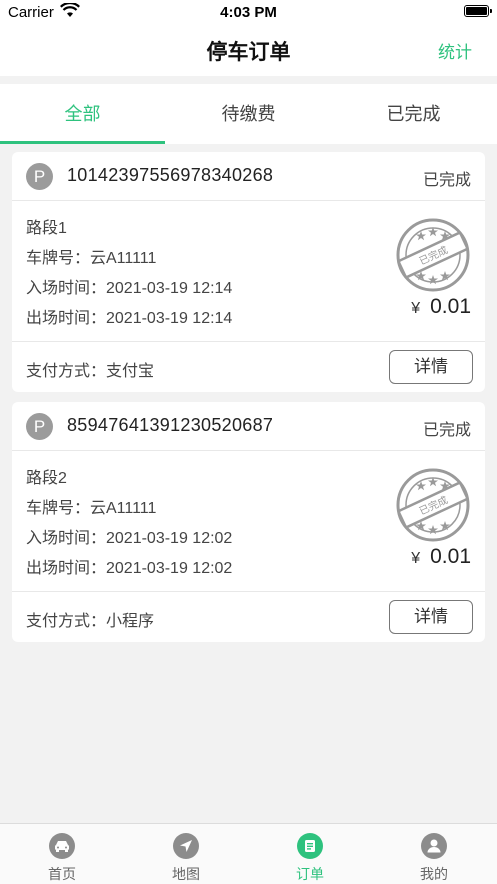 This screenshot has width=497, height=884. I want to click on order-card-footer: 支付方式：小程序 详情, so click(248, 617).